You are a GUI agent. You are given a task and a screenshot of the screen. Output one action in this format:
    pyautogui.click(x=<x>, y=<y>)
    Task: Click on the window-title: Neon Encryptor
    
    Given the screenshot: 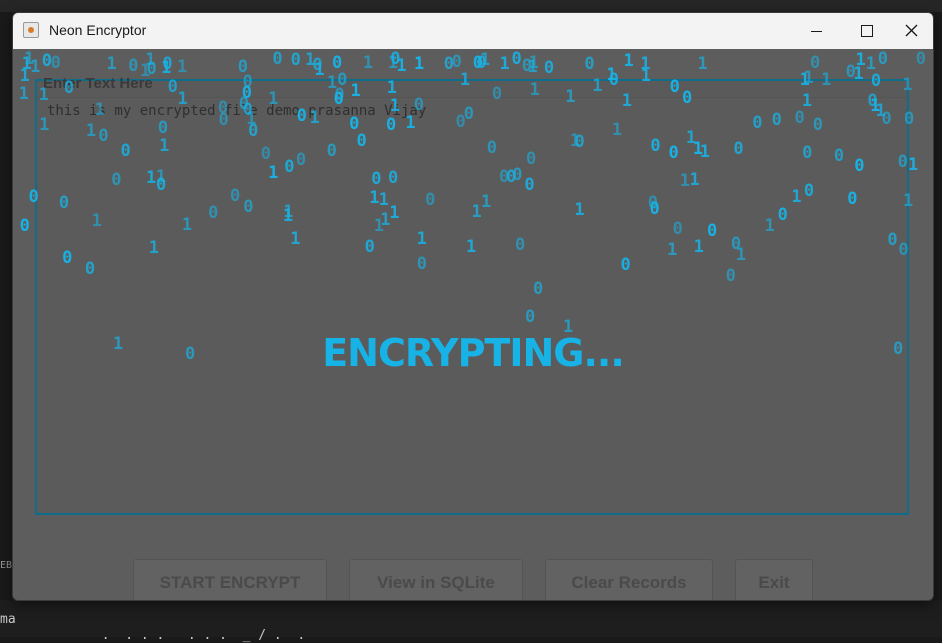 What is the action you would take?
    pyautogui.click(x=98, y=30)
    